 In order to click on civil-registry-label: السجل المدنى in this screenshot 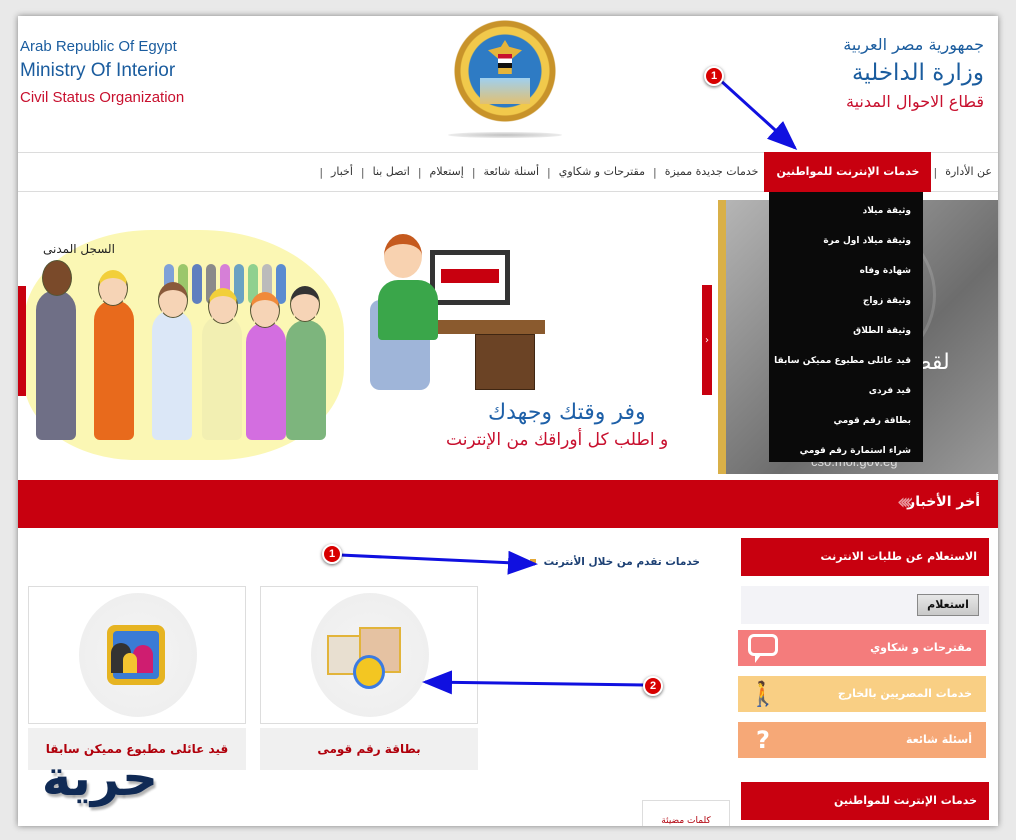, I will do `click(79, 249)`.